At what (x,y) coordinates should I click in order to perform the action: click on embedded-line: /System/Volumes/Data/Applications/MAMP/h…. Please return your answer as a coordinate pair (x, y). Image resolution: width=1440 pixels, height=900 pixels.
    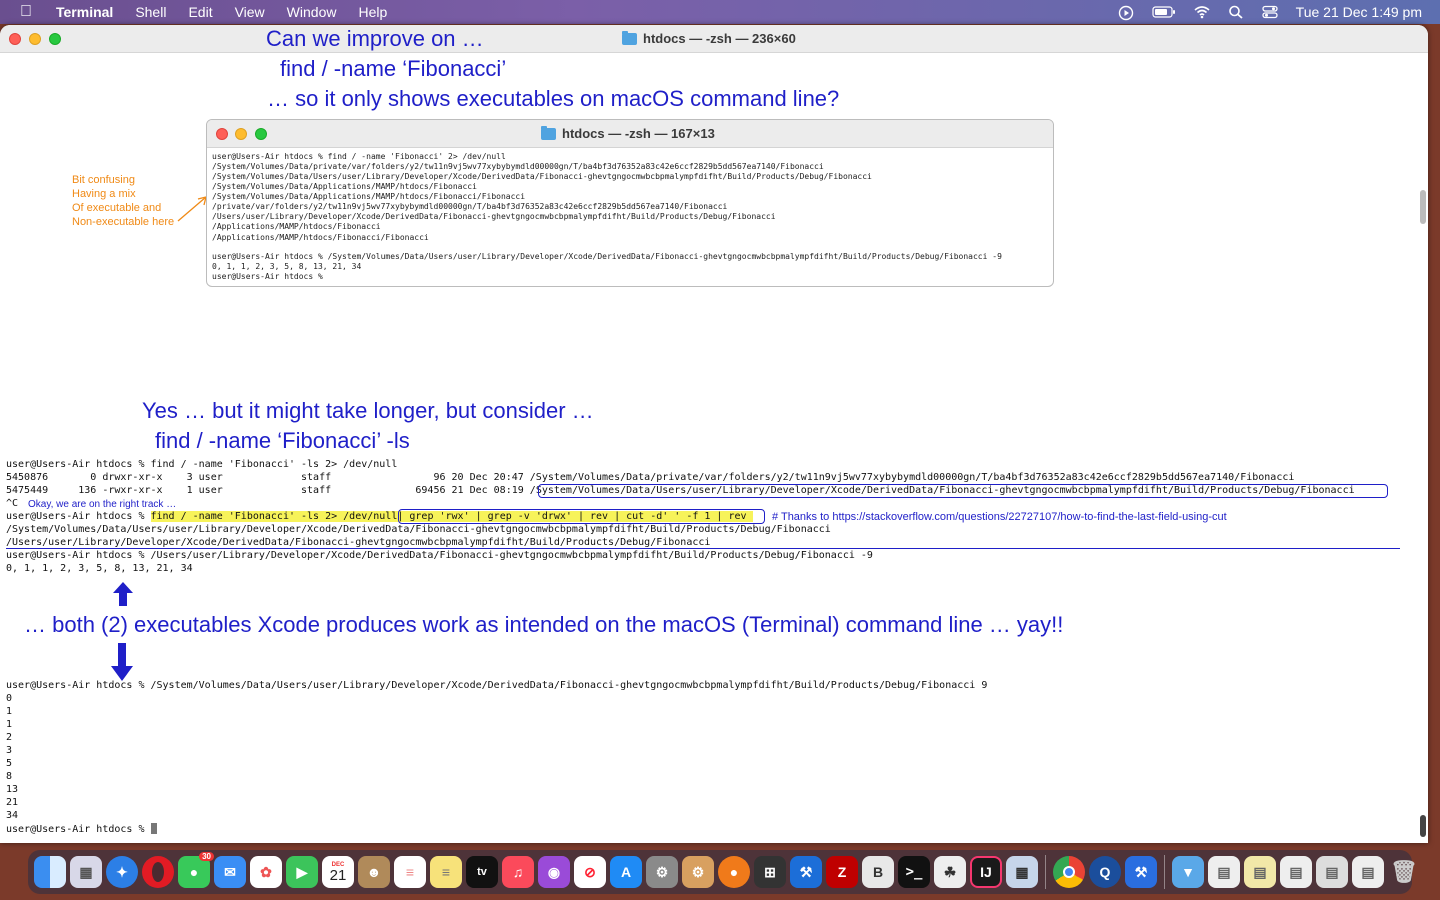
    Looking at the image, I should click on (369, 196).